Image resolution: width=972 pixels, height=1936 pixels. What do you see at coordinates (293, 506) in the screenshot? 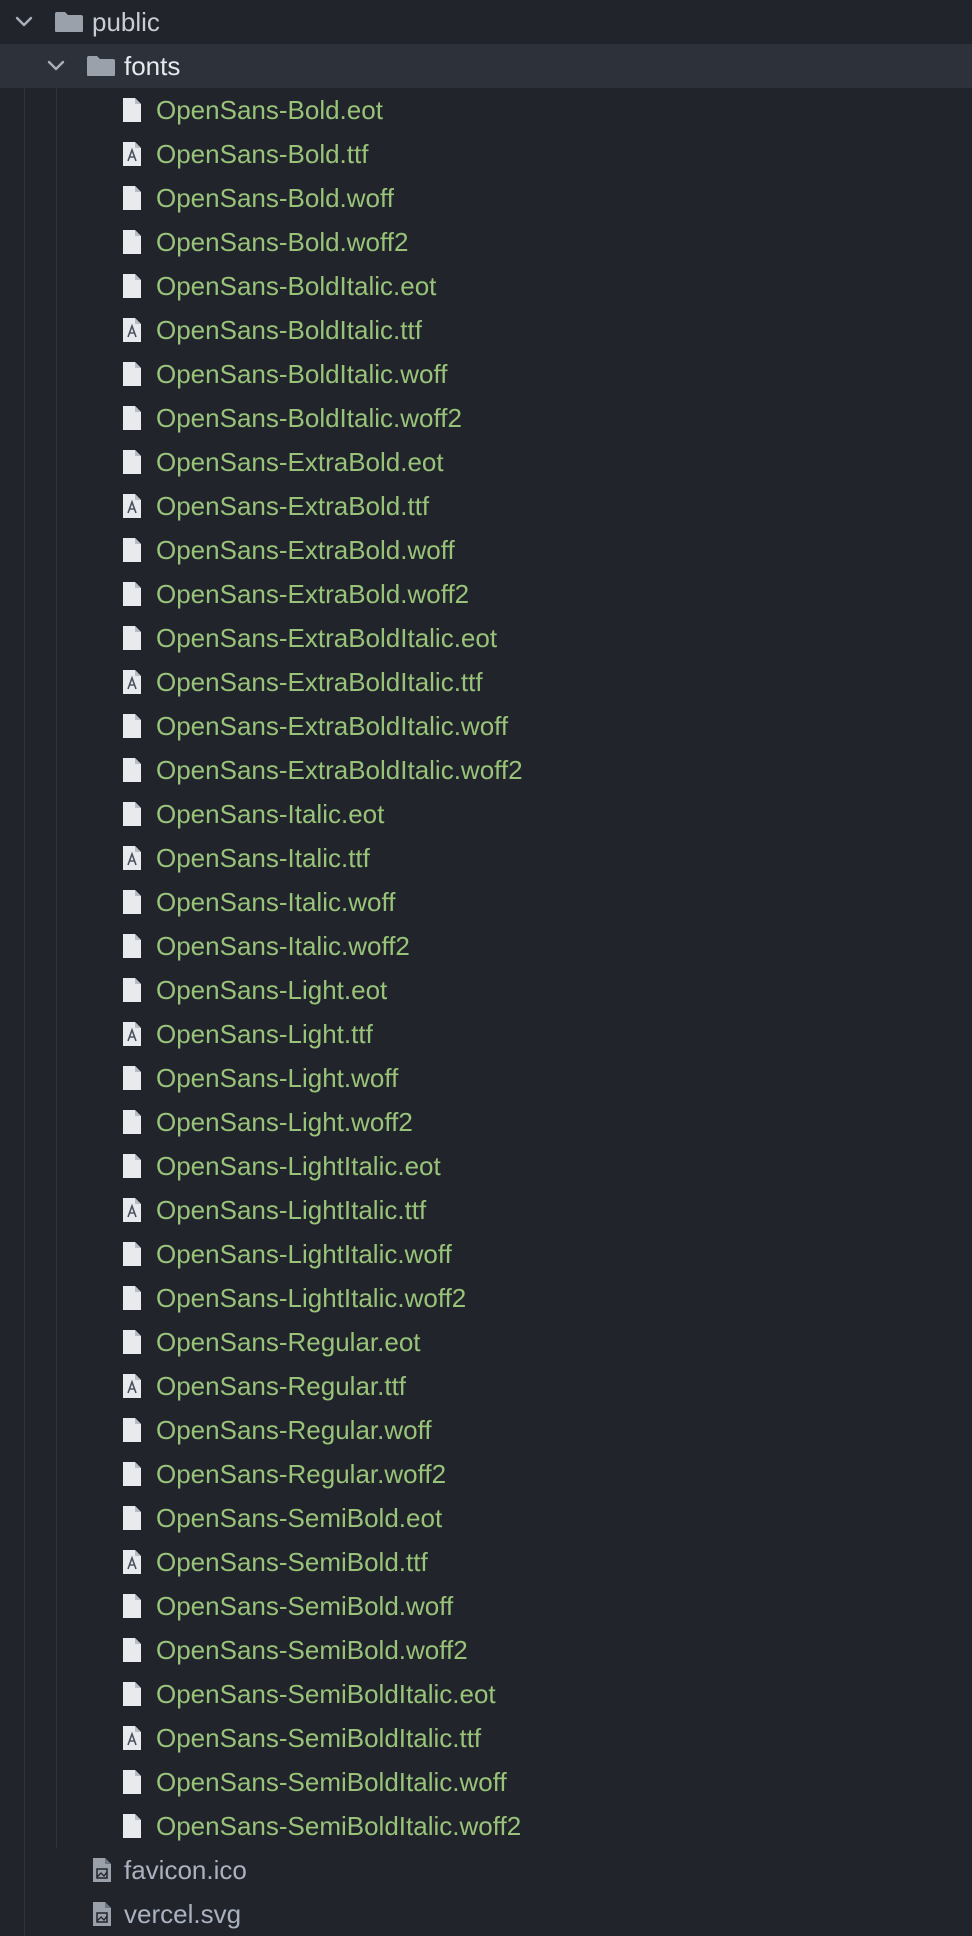
I see `file-label: OpenSans-ExtraBold.ttf` at bounding box center [293, 506].